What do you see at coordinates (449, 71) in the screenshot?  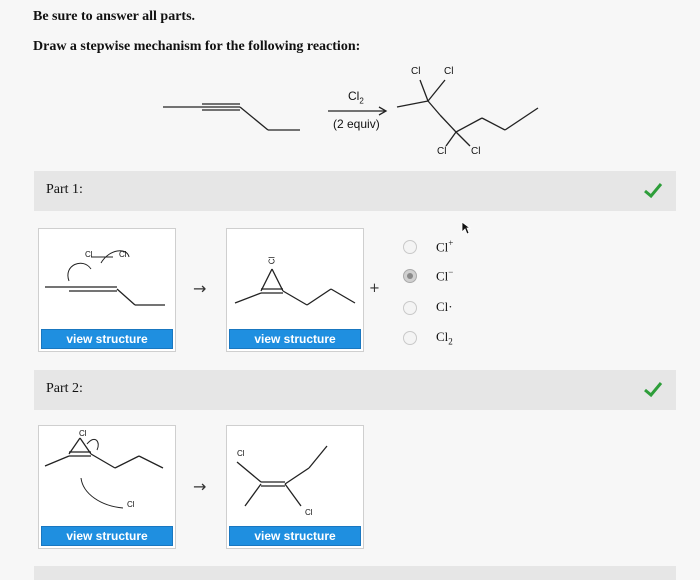 I see `product-cl-2: Cl` at bounding box center [449, 71].